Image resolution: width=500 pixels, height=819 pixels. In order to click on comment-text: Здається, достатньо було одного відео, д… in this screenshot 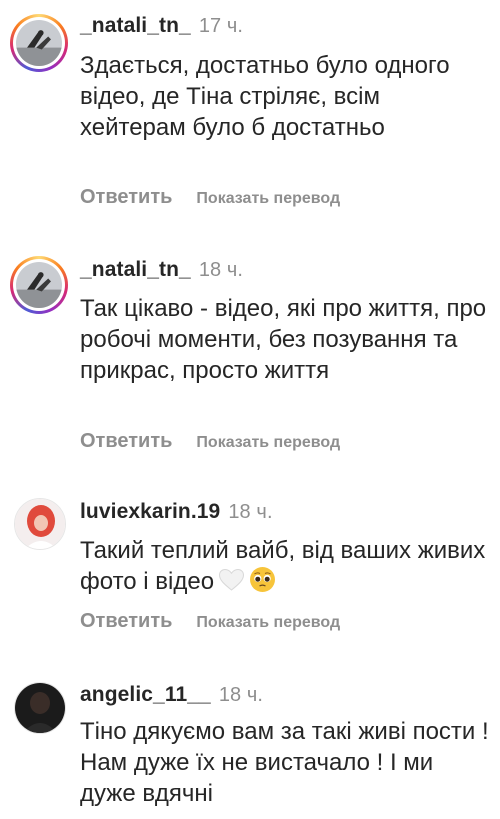, I will do `click(265, 96)`.